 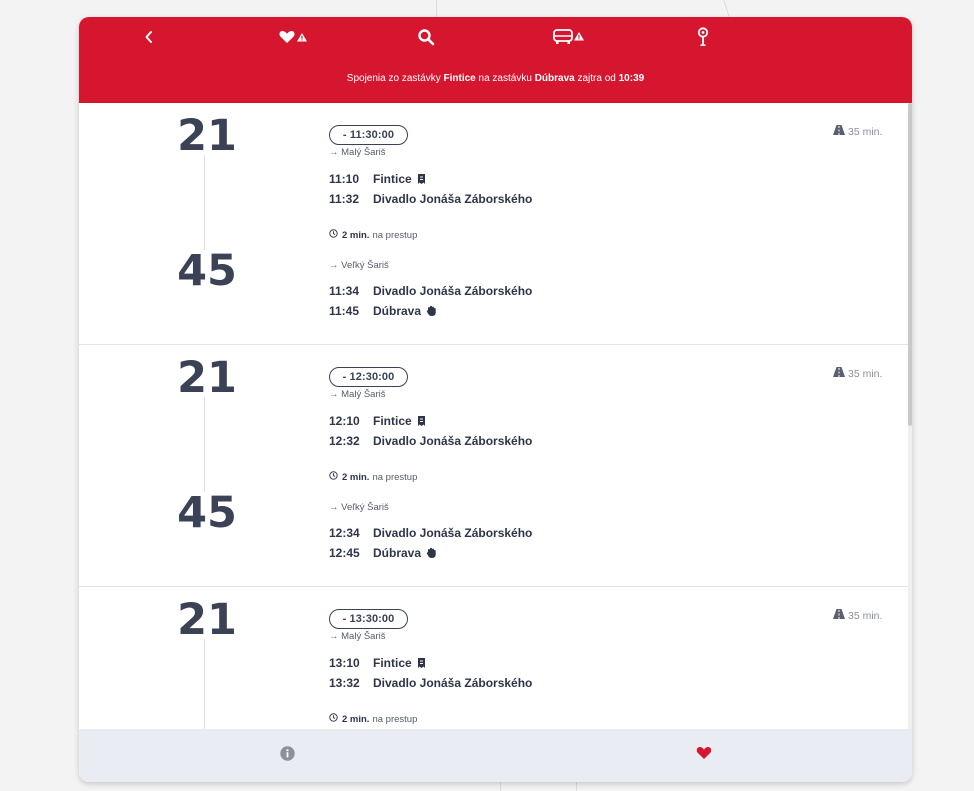 I want to click on subtitle-day: zajtra od, so click(x=596, y=78).